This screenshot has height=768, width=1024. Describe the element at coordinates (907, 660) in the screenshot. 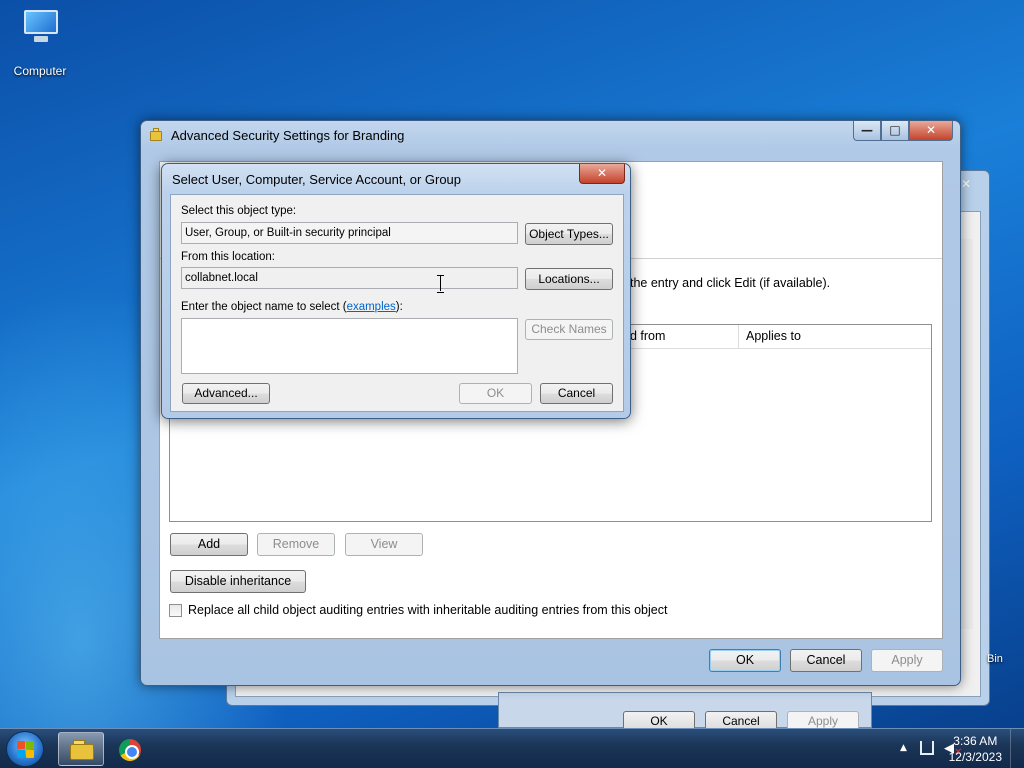

I see `apply-button: Apply` at that location.